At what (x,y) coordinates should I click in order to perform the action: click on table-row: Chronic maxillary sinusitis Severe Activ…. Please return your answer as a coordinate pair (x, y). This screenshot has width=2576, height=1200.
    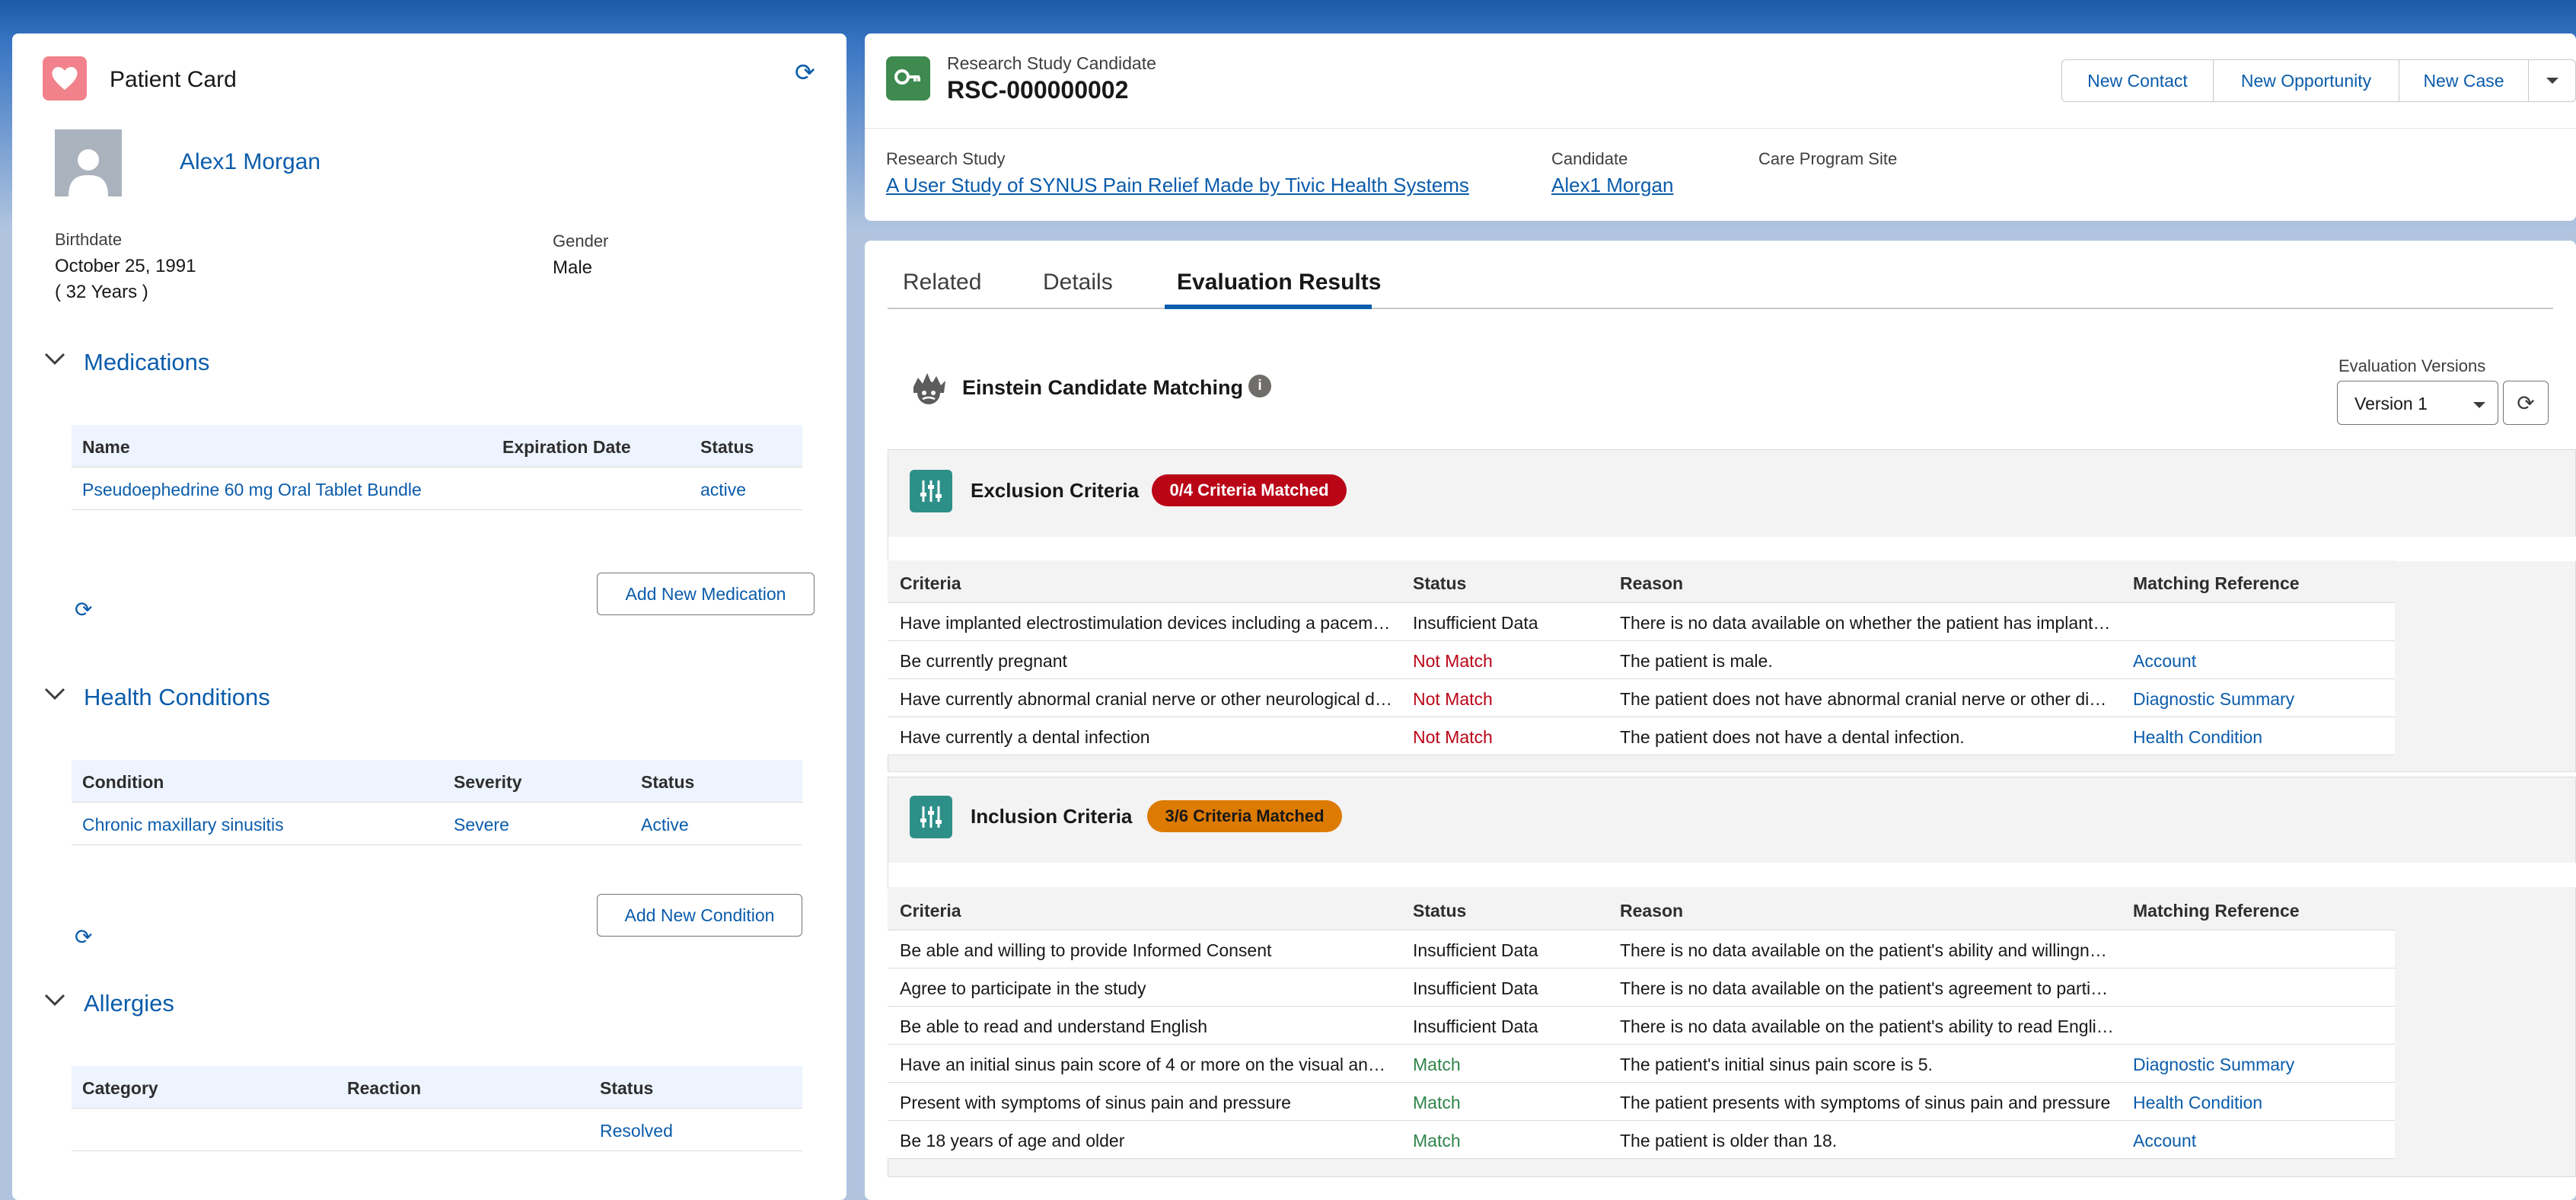
    Looking at the image, I should click on (437, 824).